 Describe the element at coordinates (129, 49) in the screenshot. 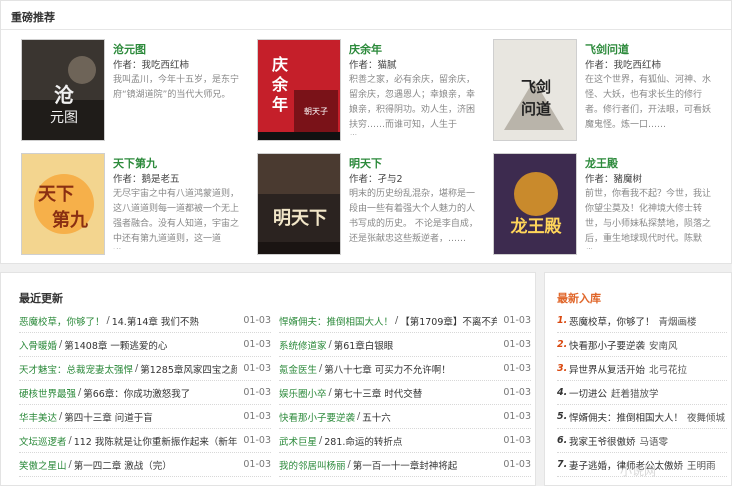

I see `book-title: 沧元图` at that location.